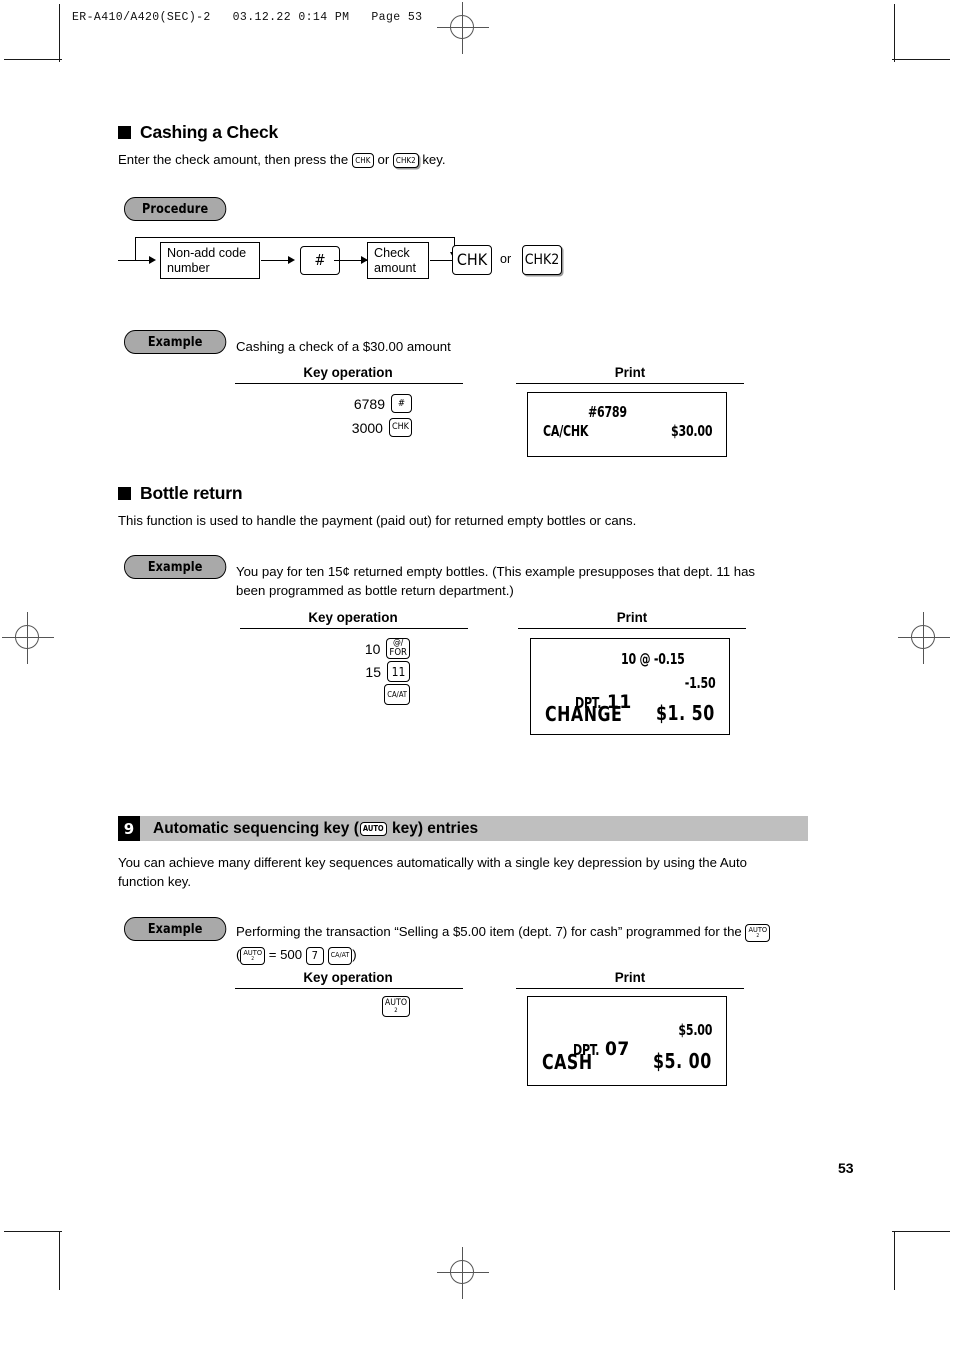 Image resolution: width=954 pixels, height=1351 pixels. Describe the element at coordinates (463, 28) in the screenshot. I see `registration-mark-top` at that location.